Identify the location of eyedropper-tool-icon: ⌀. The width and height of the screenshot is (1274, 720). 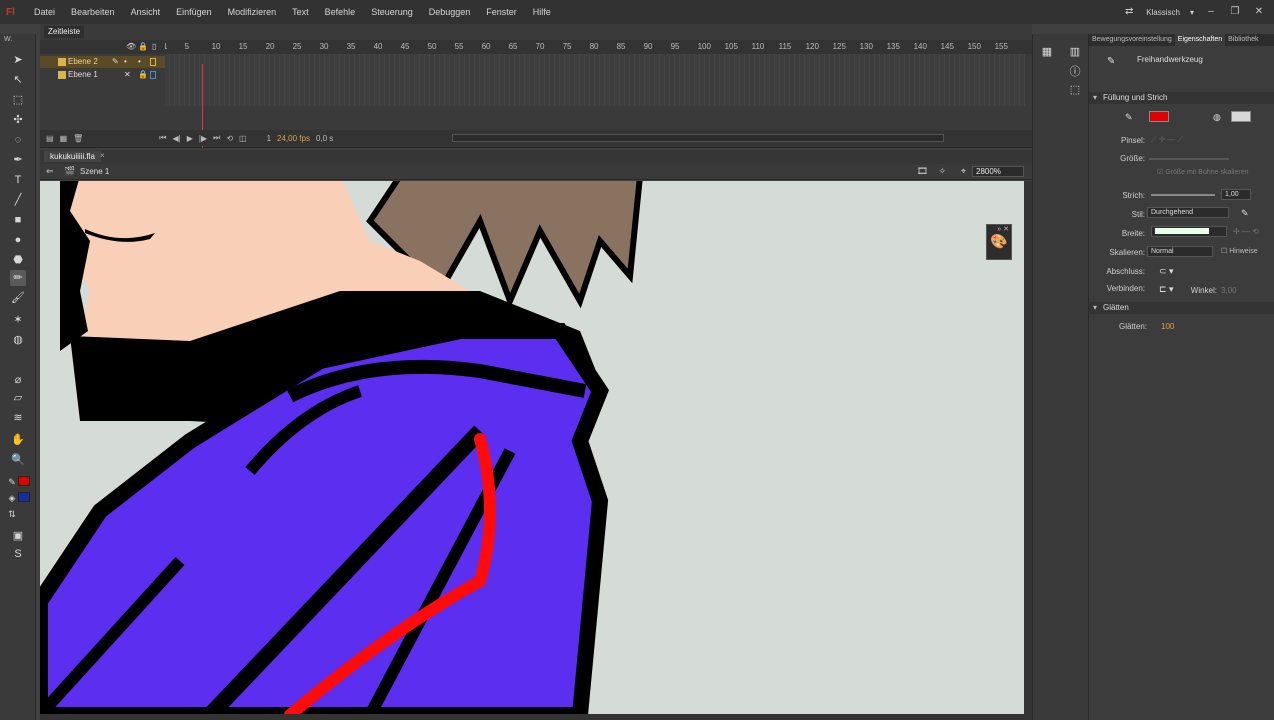
(18, 380).